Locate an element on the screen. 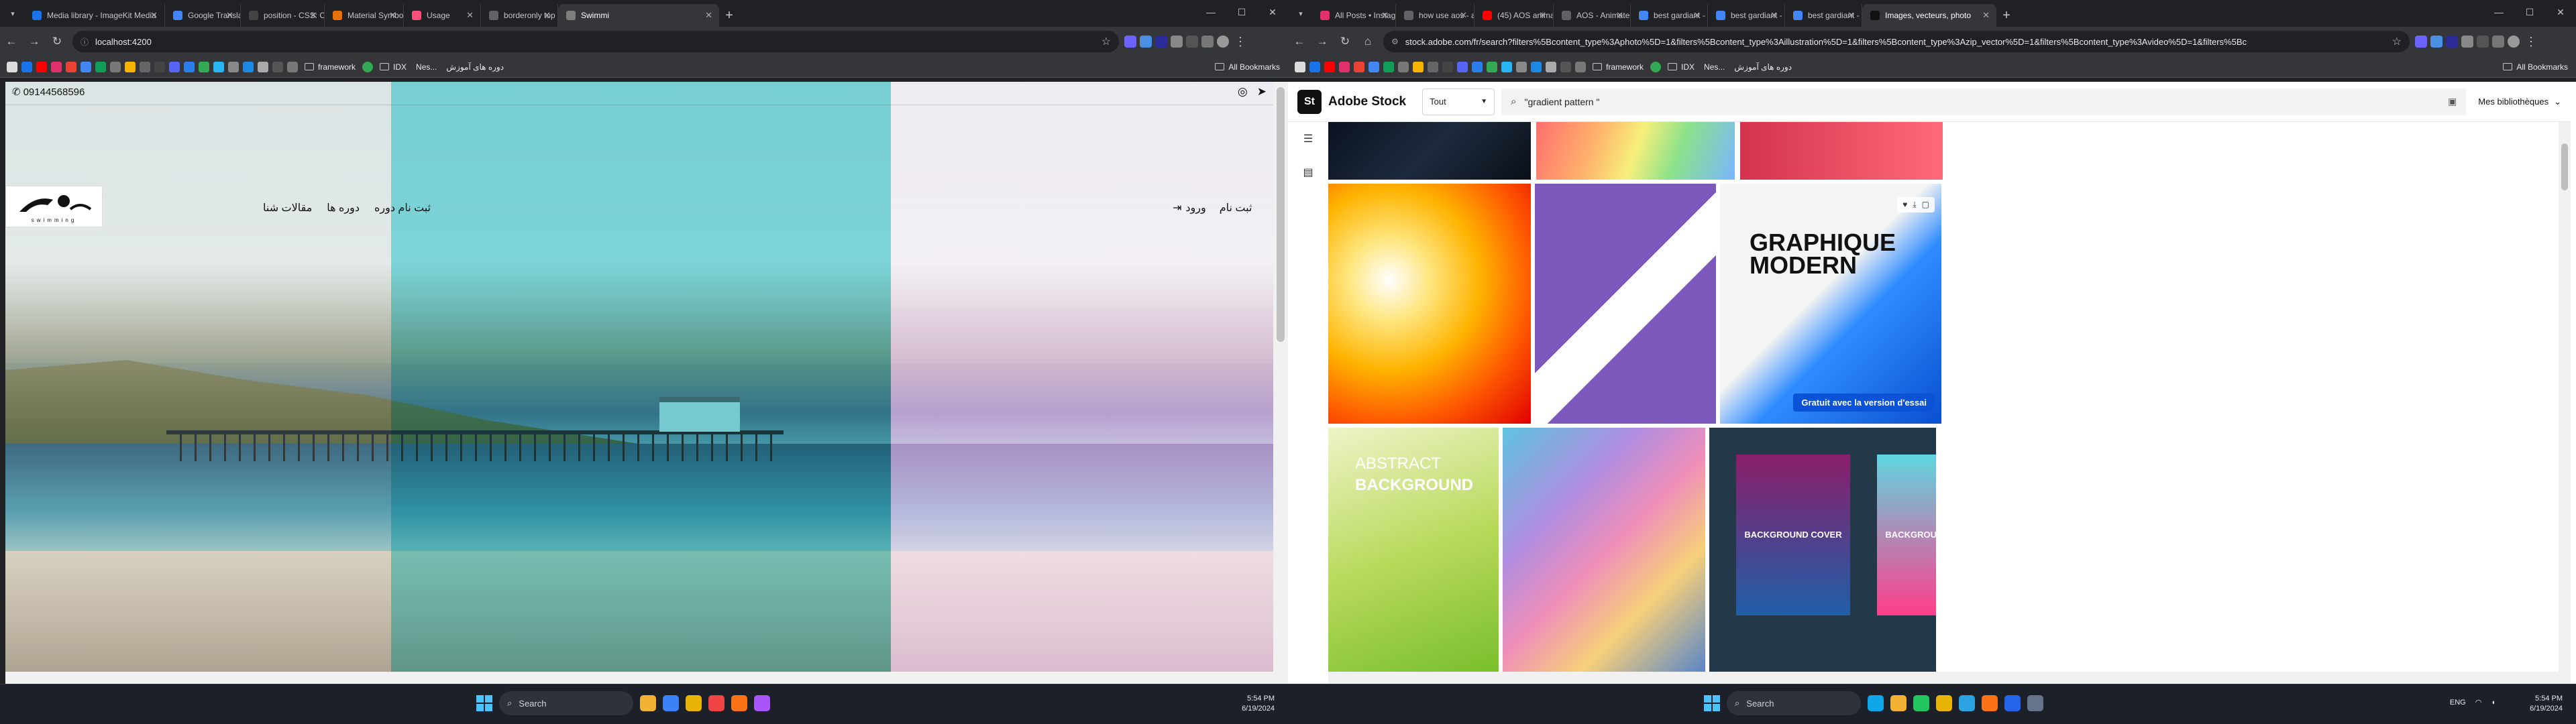 The image size is (2576, 724). close-window-icon: ✕ is located at coordinates (2560, 12).